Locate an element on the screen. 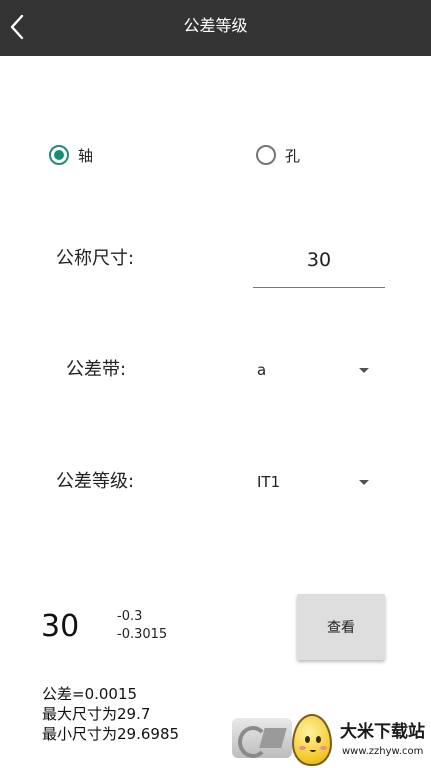 This screenshot has width=431, height=768. site-watermark: 大米下载站 www.zzhyw.com is located at coordinates (330, 740).